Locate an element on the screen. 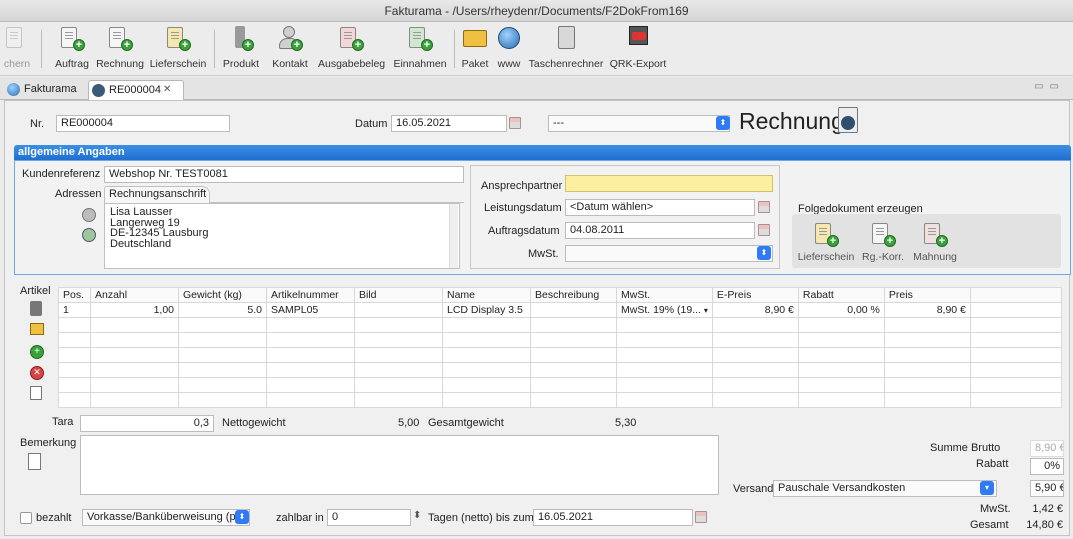 Image resolution: width=1073 pixels, height=539 pixels. gesamt-label: Gesamt is located at coordinates (989, 525).